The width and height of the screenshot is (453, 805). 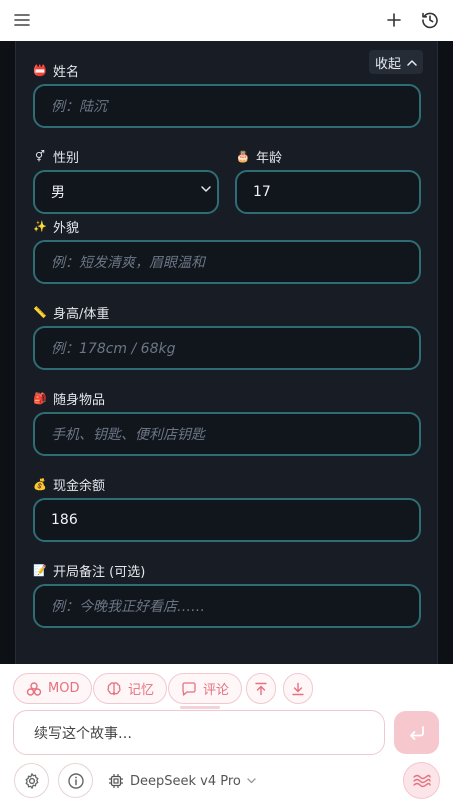 What do you see at coordinates (89, 572) in the screenshot?
I see `notes-label: 📝 开局备注 (可选)` at bounding box center [89, 572].